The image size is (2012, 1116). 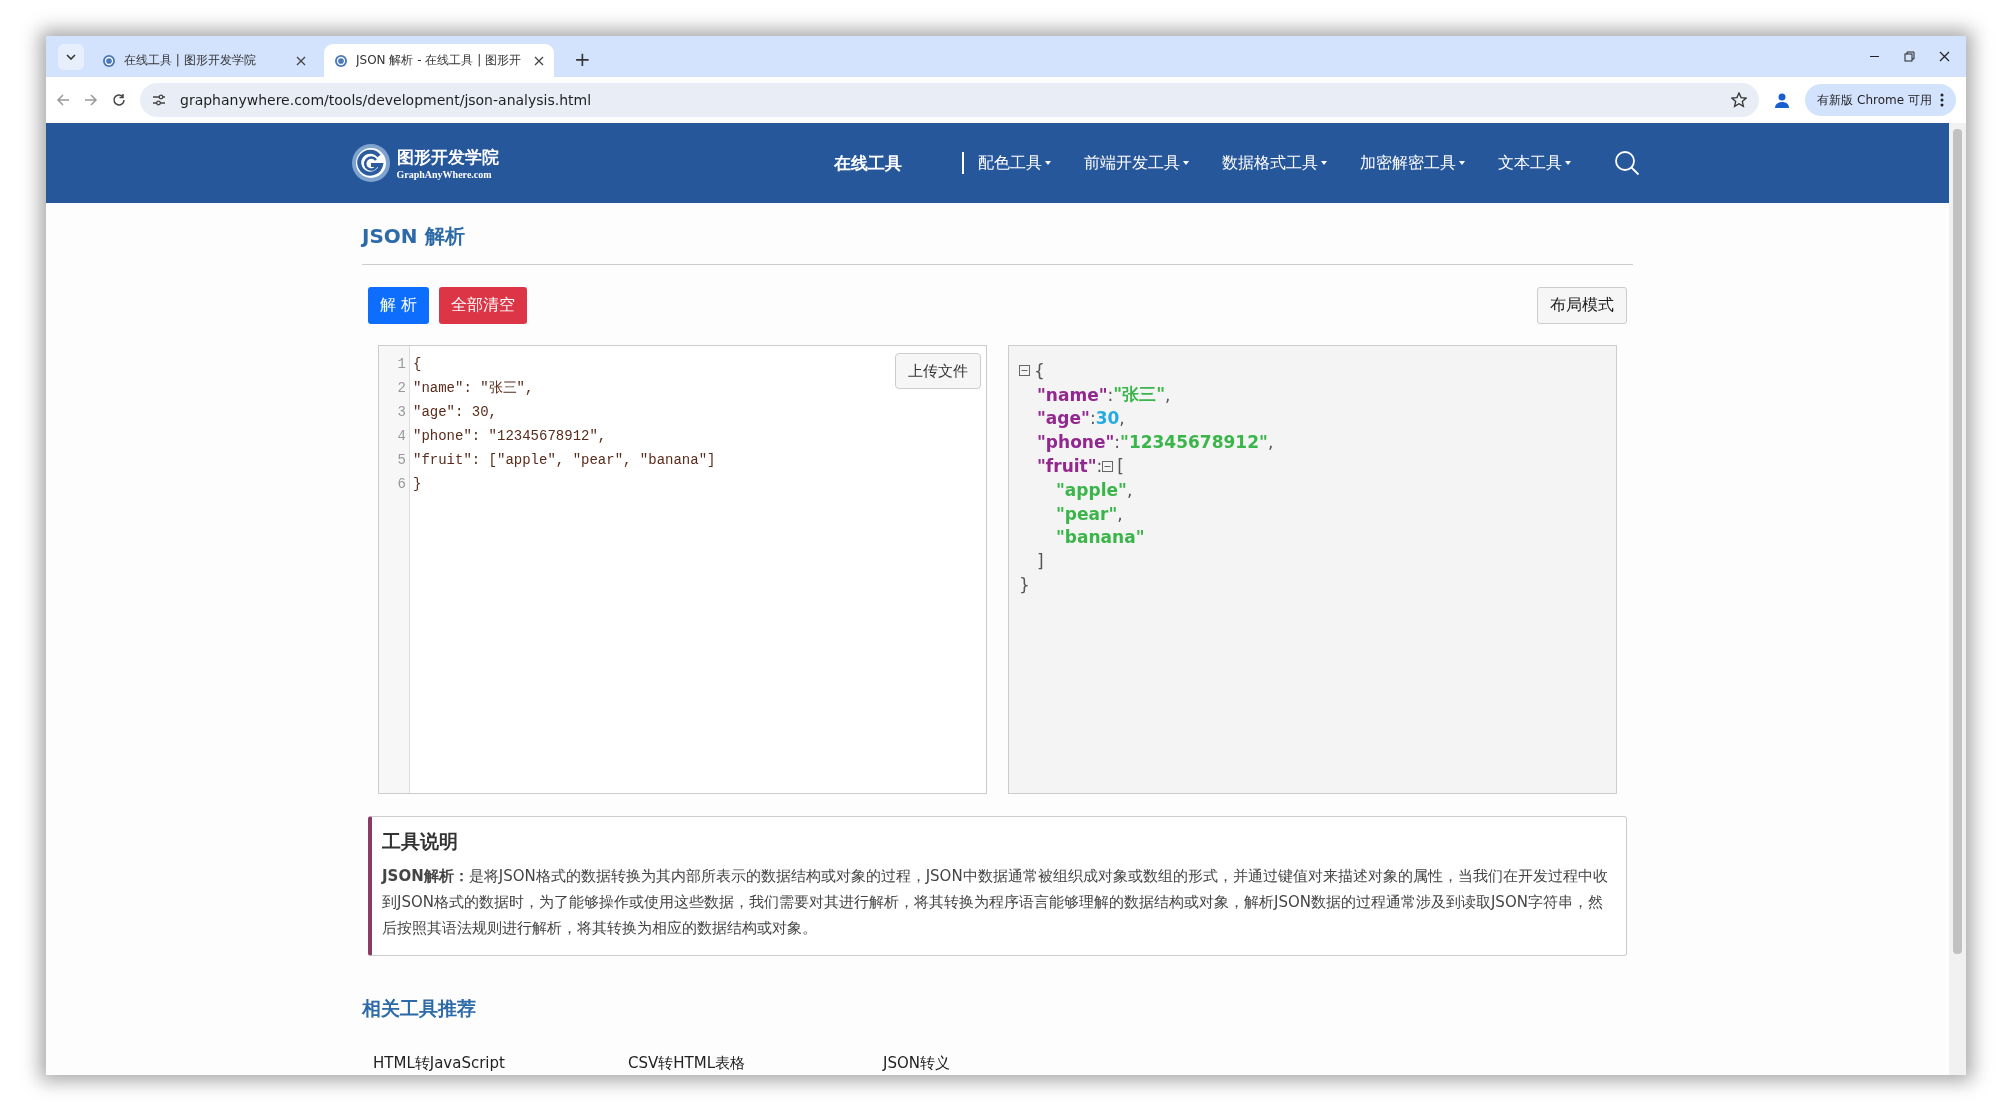 I want to click on logo-title: 图形开发学院, so click(x=447, y=157).